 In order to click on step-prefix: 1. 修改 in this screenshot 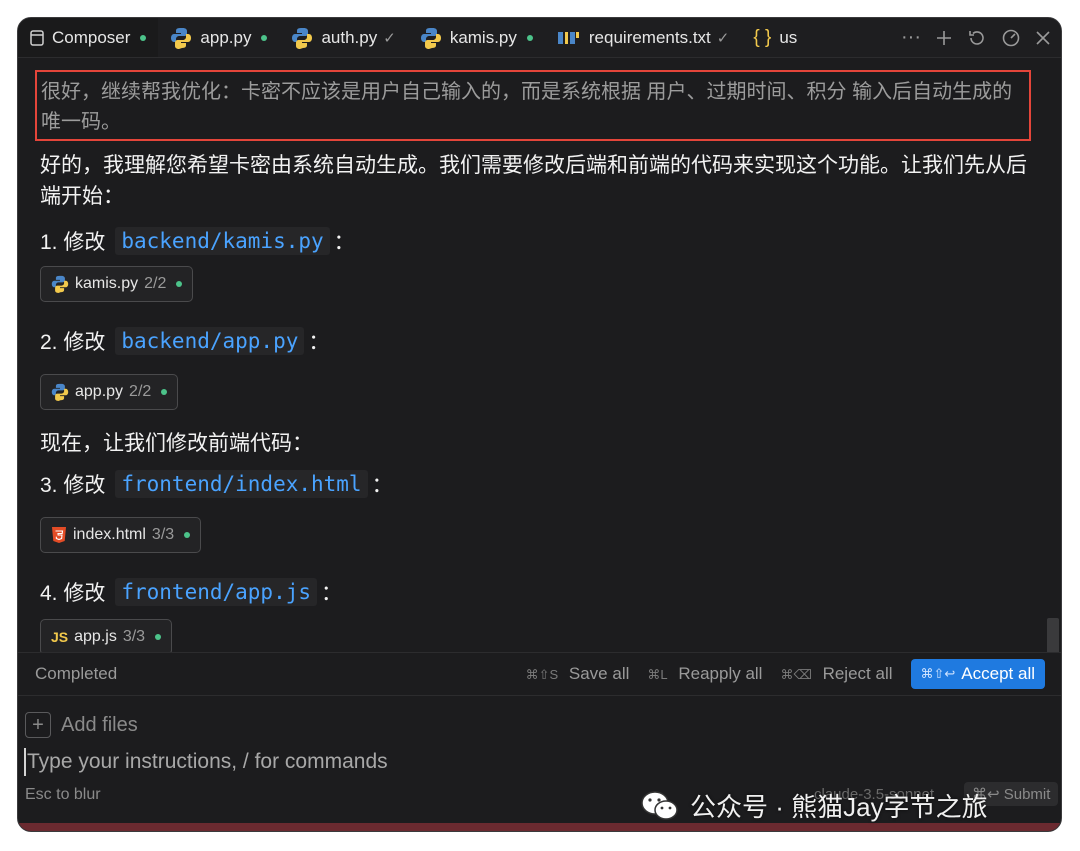, I will do `click(73, 242)`.